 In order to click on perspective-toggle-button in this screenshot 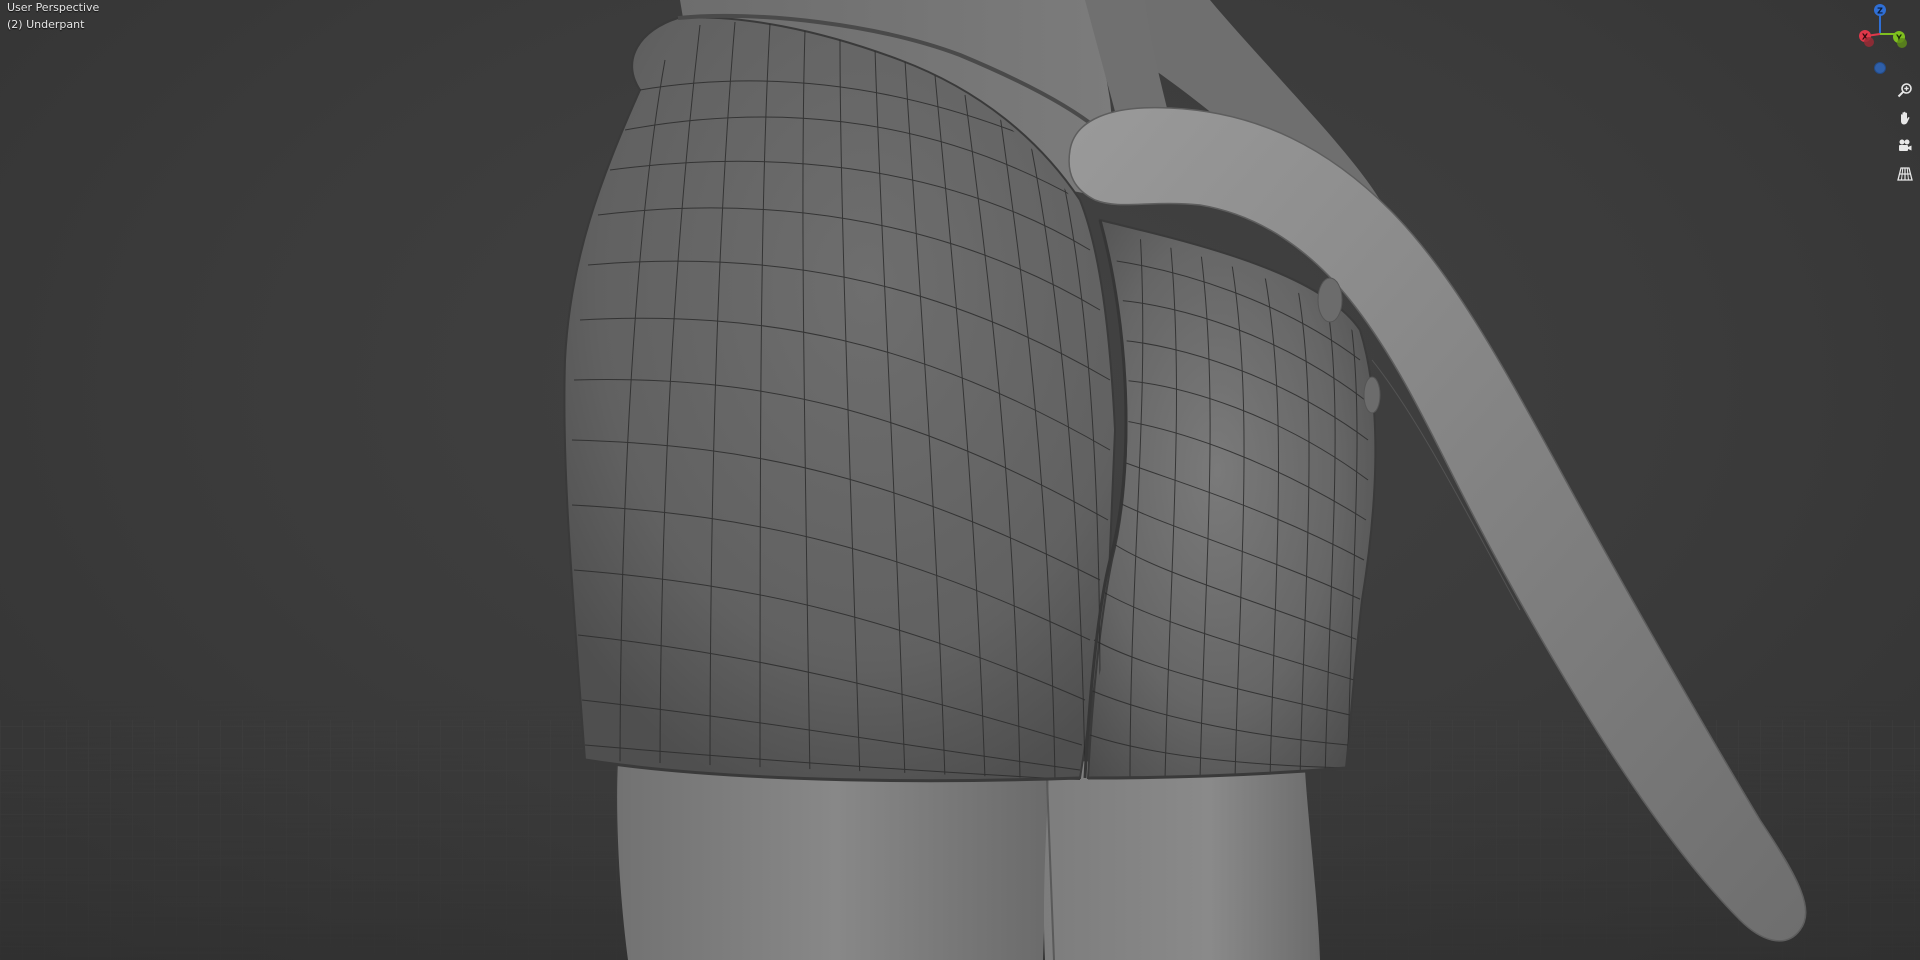, I will do `click(1905, 174)`.